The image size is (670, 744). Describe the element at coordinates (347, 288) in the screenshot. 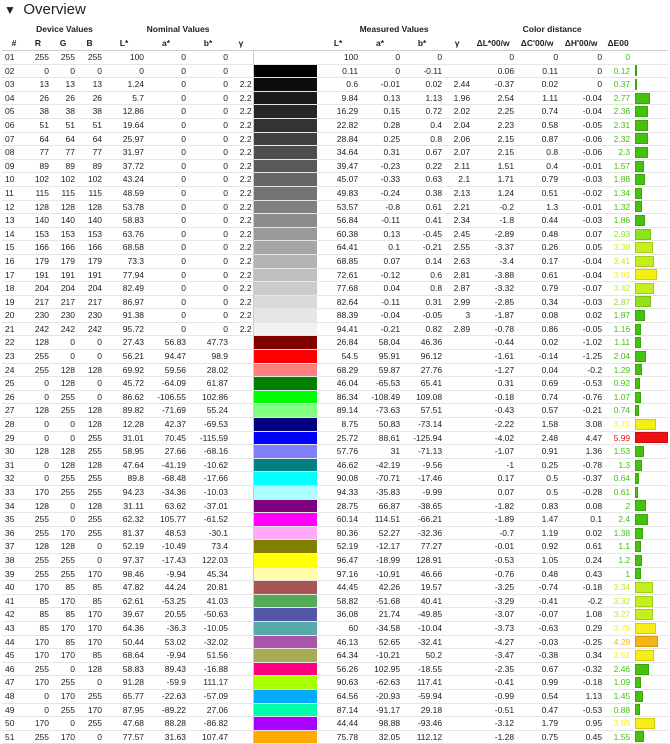

I see `cell-measured-l: 77.68` at that location.